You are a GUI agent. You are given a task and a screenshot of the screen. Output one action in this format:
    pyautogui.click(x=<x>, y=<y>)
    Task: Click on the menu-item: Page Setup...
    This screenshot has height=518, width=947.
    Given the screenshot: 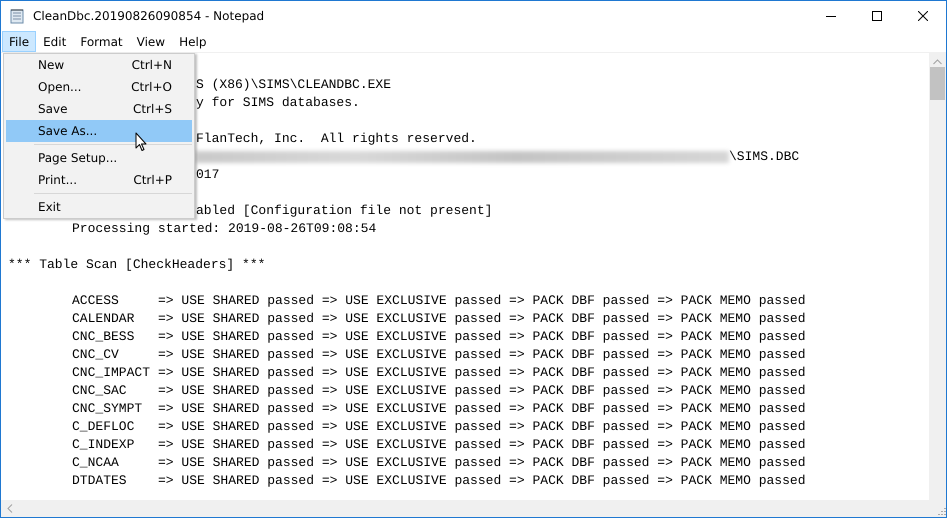 What is the action you would take?
    pyautogui.click(x=99, y=158)
    